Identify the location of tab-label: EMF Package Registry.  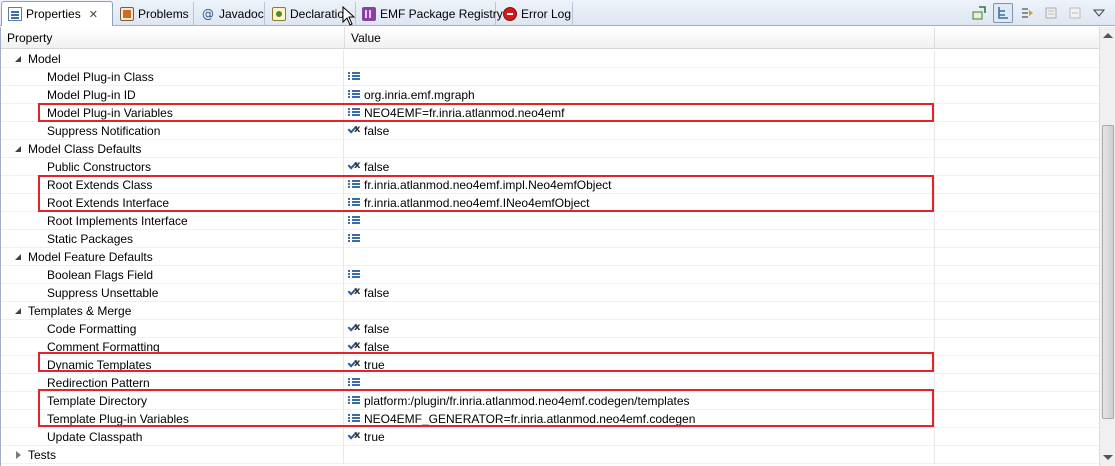
(441, 14).